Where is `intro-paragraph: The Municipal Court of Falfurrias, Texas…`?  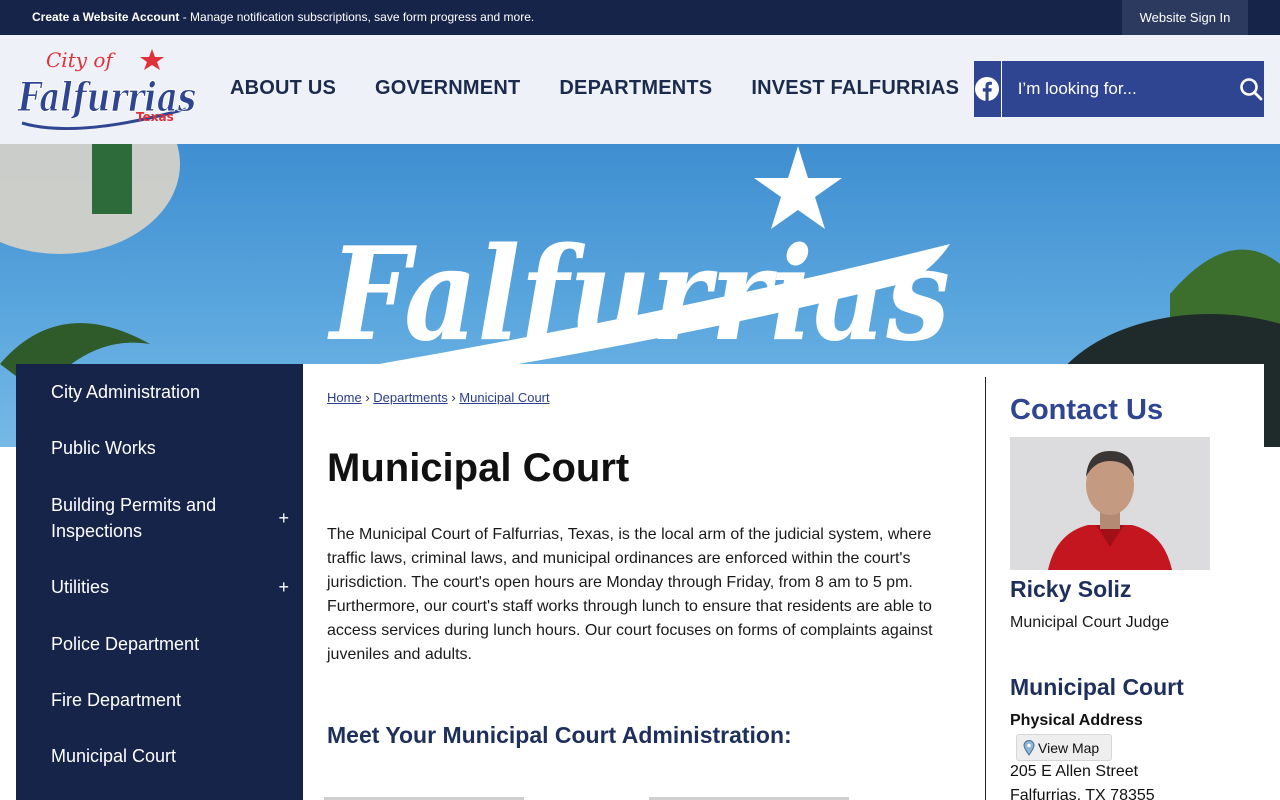
intro-paragraph: The Municipal Court of Falfurrias, Texas… is located at coordinates (630, 594).